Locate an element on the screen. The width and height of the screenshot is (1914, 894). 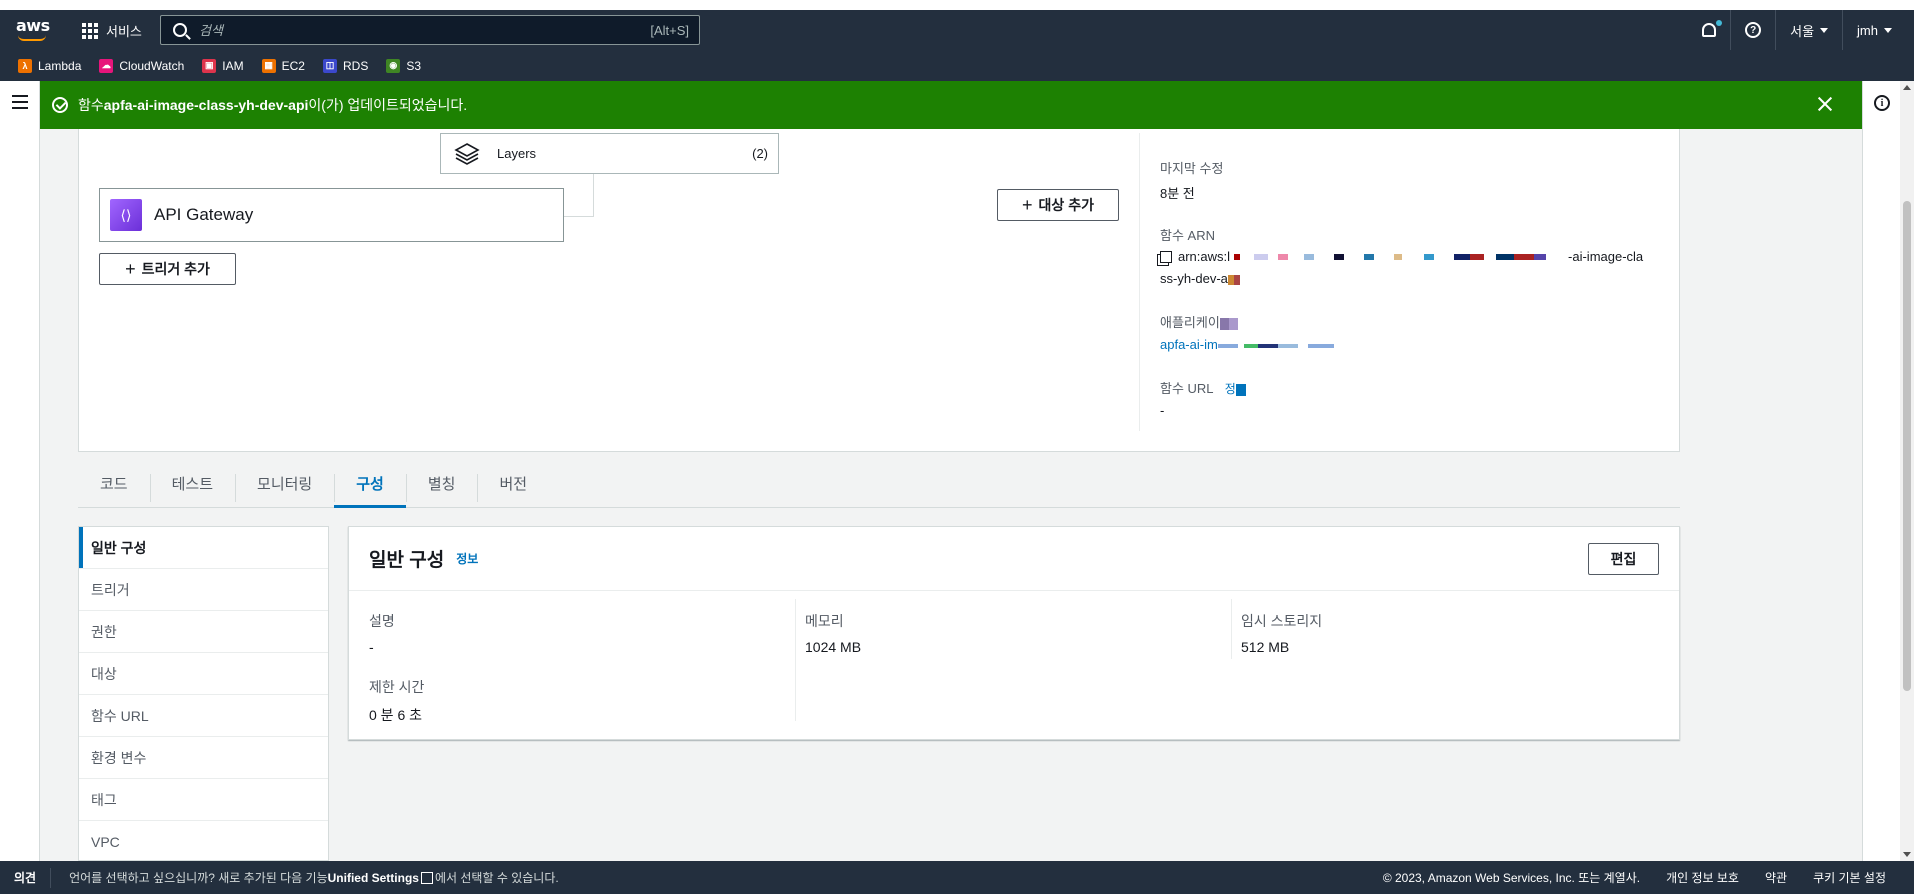
layers-node: Layers (2) is located at coordinates (609, 153).